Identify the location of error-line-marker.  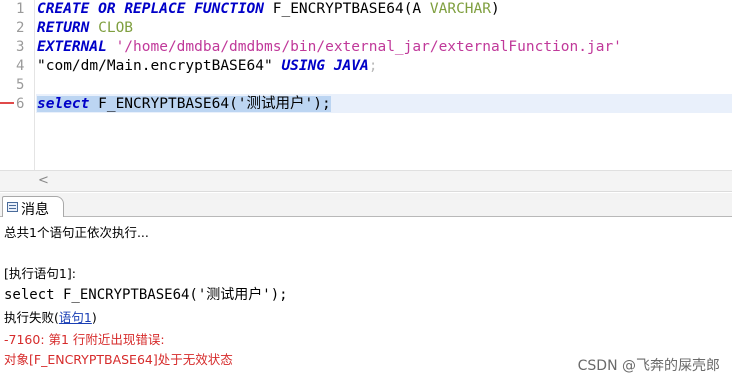
(7, 103).